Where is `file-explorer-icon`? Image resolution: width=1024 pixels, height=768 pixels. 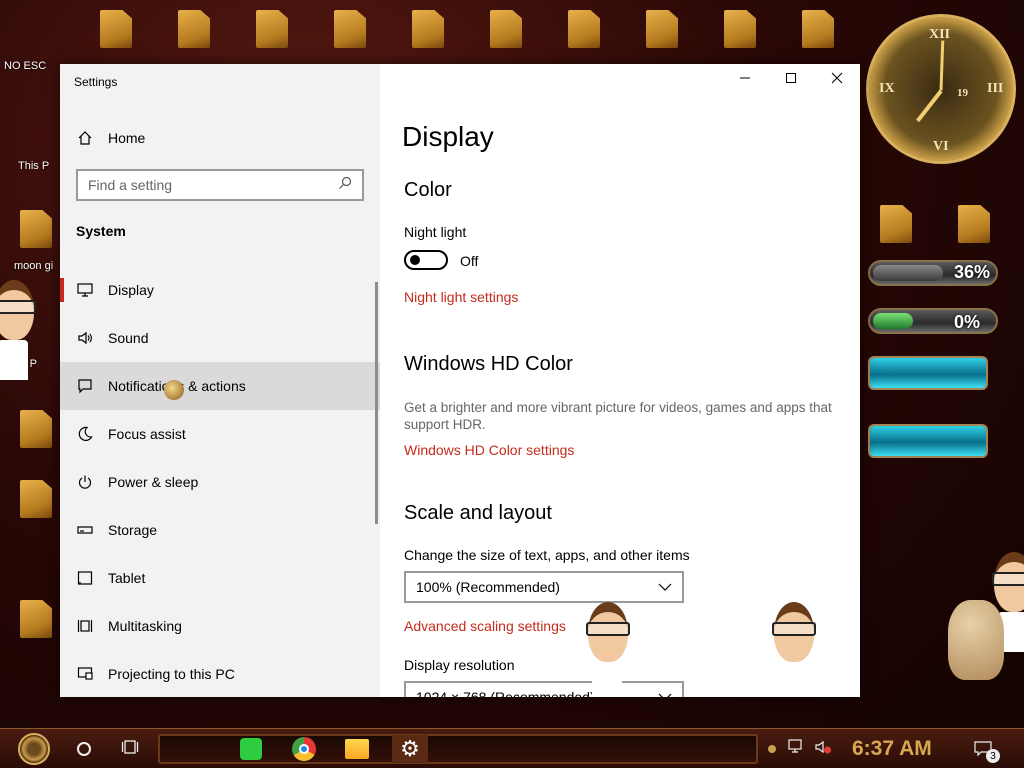 file-explorer-icon is located at coordinates (357, 749).